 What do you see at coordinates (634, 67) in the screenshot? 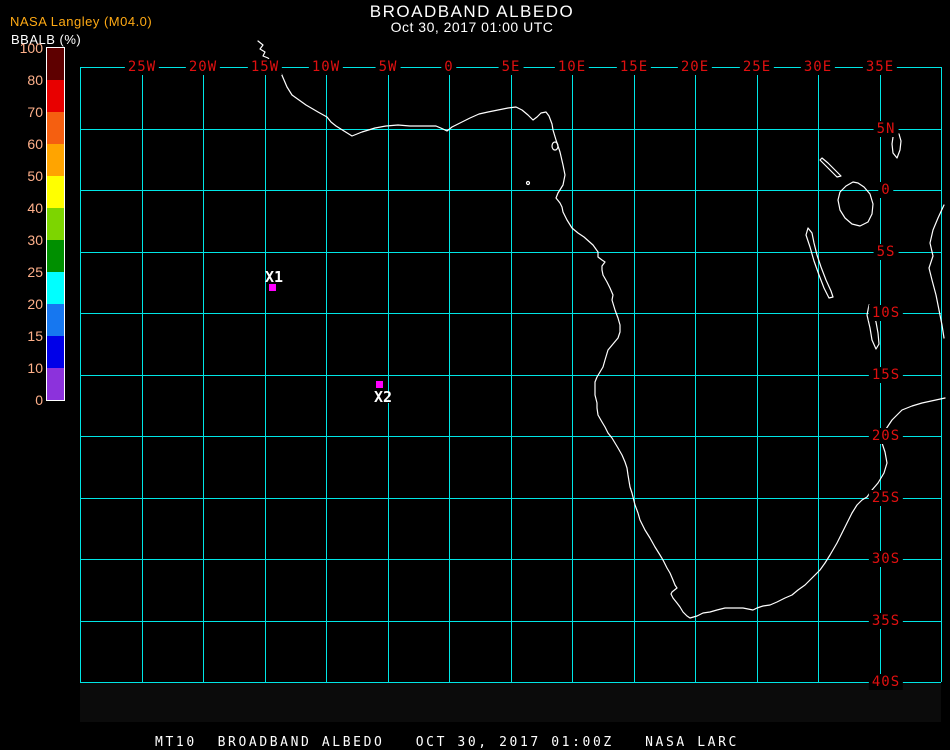
I see `longitude-label: 15E` at bounding box center [634, 67].